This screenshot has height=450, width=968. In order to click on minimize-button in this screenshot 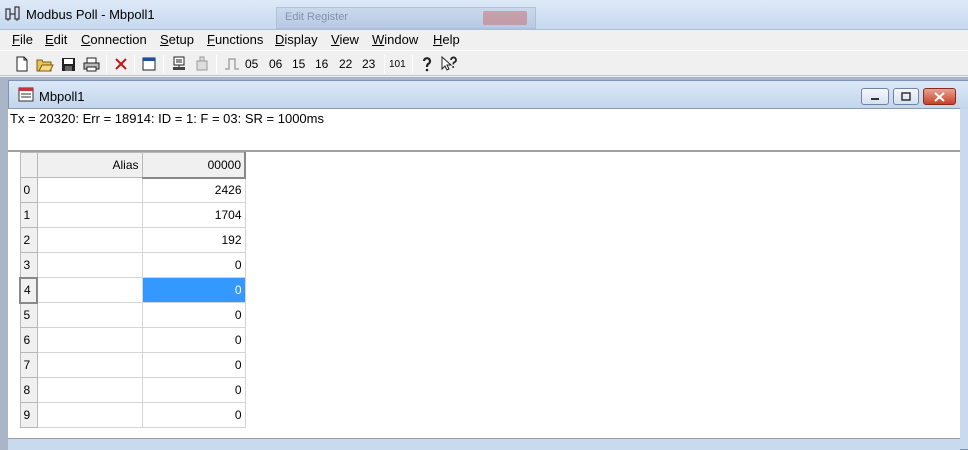, I will do `click(875, 96)`.